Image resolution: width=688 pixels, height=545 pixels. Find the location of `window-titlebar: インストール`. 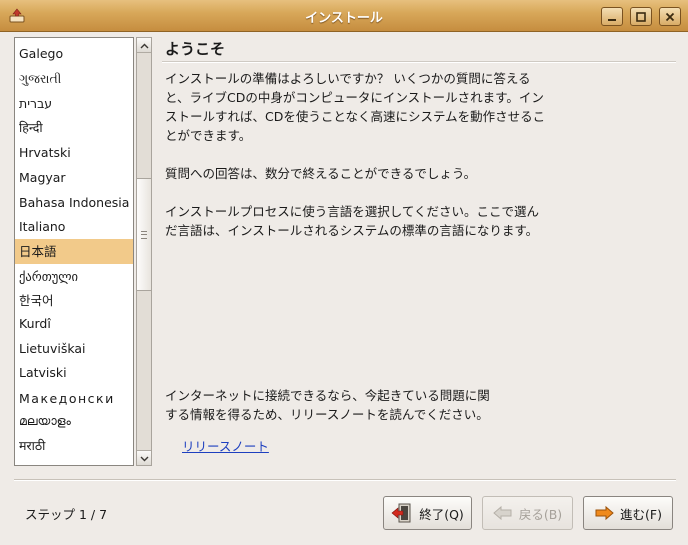

window-titlebar: インストール is located at coordinates (344, 16).